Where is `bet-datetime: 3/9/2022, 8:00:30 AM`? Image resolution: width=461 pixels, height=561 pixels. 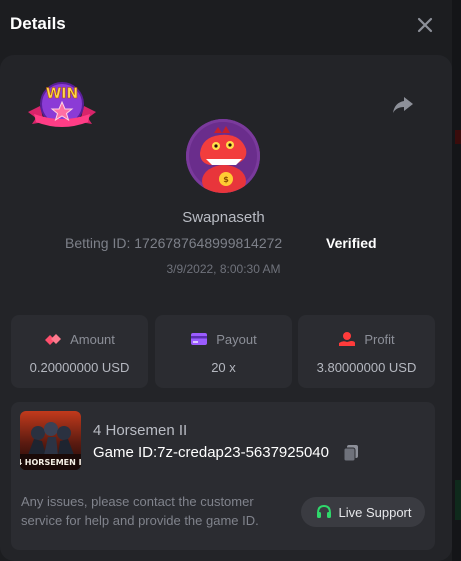 bet-datetime: 3/9/2022, 8:00:30 AM is located at coordinates (223, 269).